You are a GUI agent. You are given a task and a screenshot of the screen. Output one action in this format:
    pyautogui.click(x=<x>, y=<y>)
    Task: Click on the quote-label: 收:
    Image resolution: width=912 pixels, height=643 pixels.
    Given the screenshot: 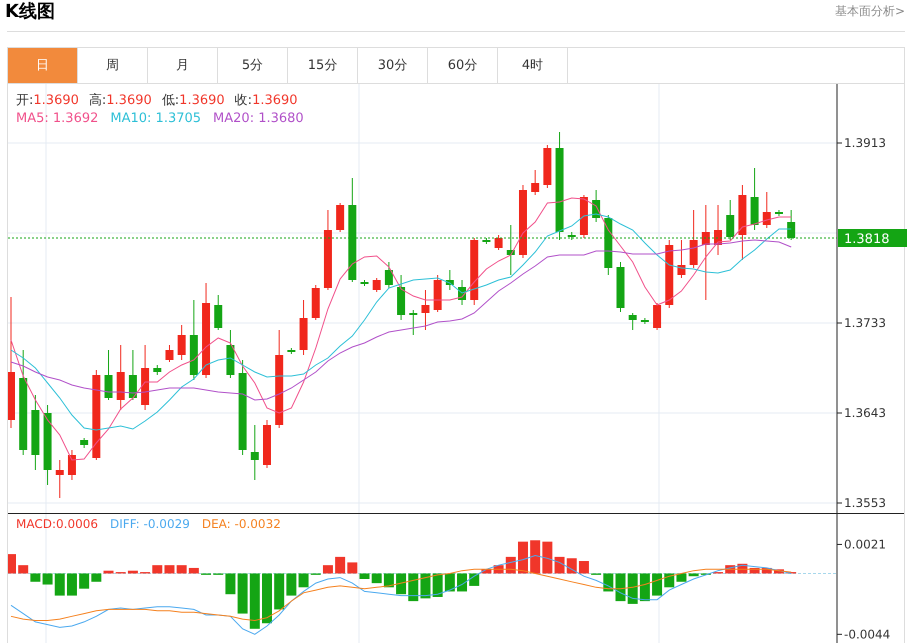 What is the action you would take?
    pyautogui.click(x=243, y=101)
    